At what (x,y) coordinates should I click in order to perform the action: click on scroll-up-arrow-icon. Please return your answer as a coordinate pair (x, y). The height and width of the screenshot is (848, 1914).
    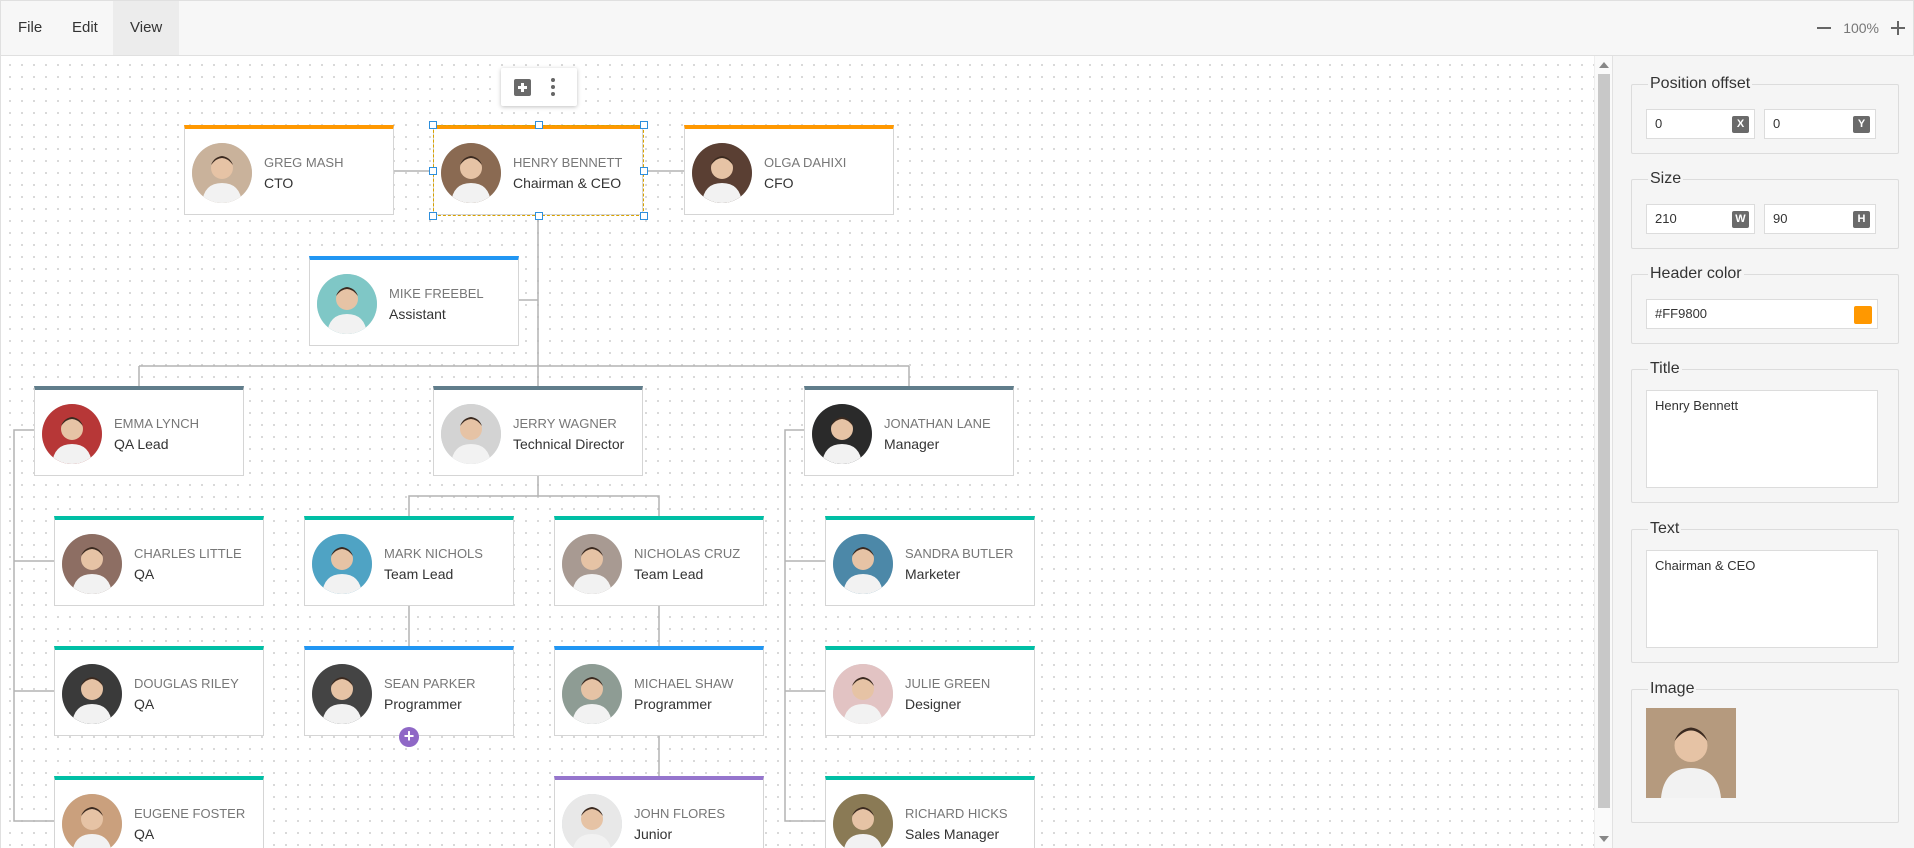
    Looking at the image, I should click on (1604, 65).